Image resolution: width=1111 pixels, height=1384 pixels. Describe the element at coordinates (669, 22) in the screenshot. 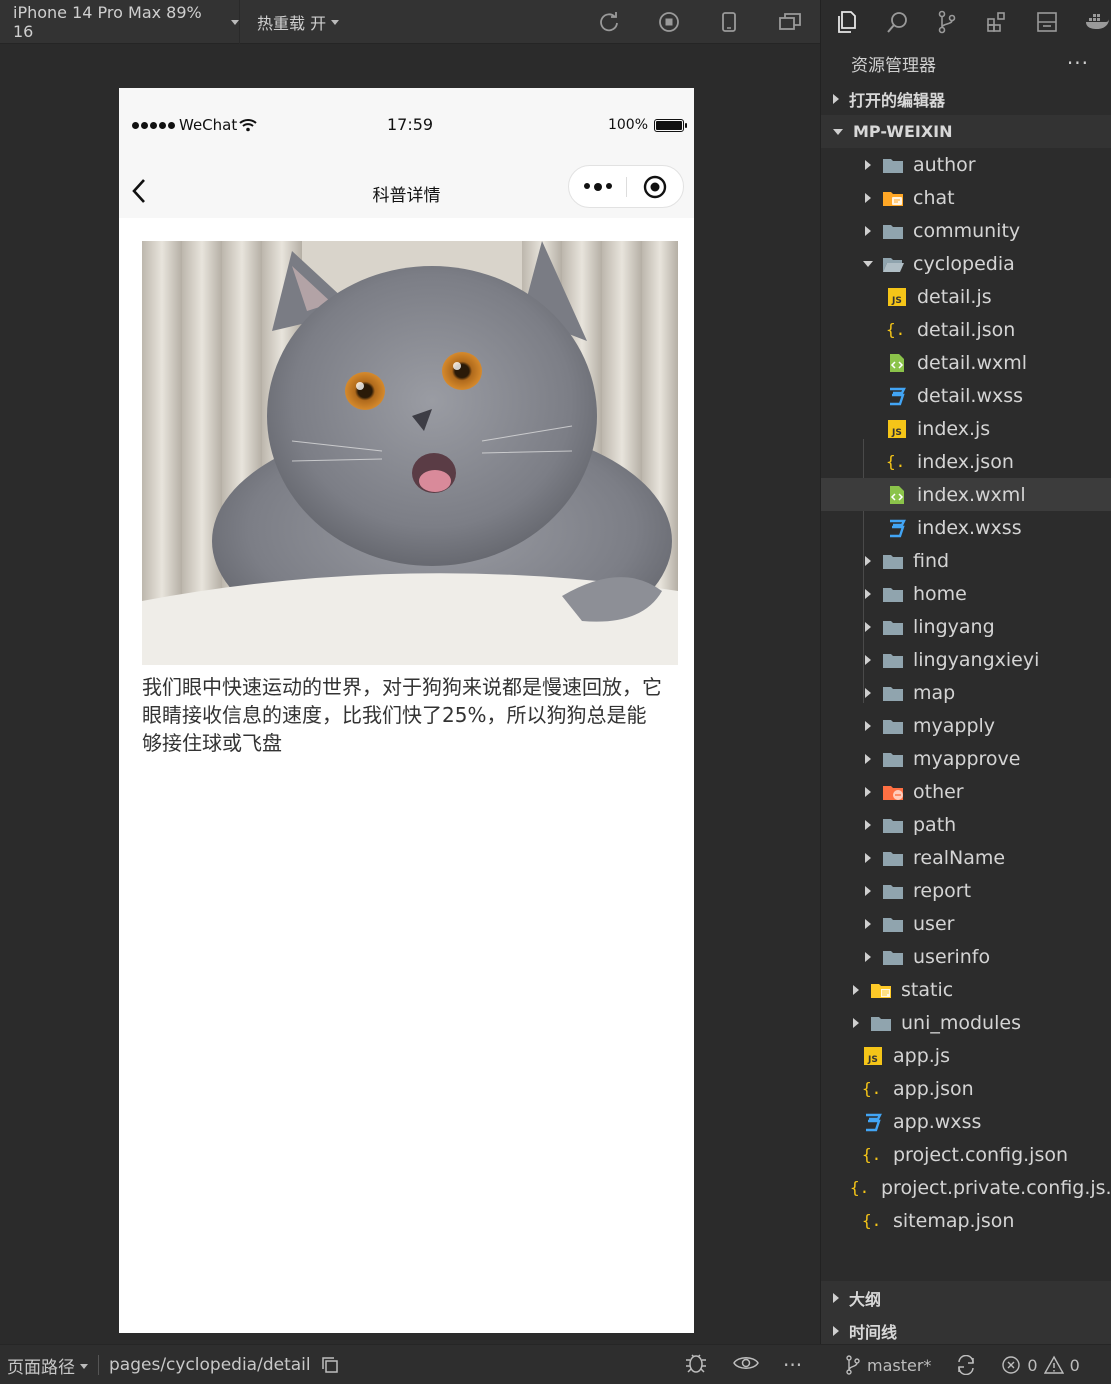

I see `stop-icon` at that location.